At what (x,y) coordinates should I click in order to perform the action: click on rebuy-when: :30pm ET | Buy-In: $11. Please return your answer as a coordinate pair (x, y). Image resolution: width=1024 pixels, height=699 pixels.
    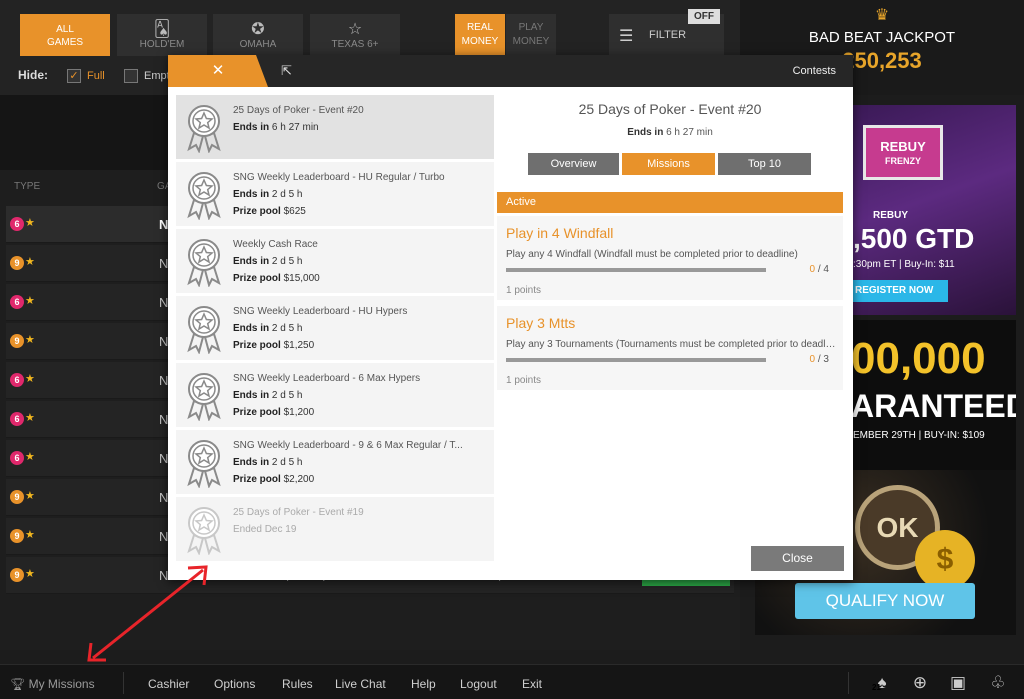
    Looking at the image, I should click on (904, 264).